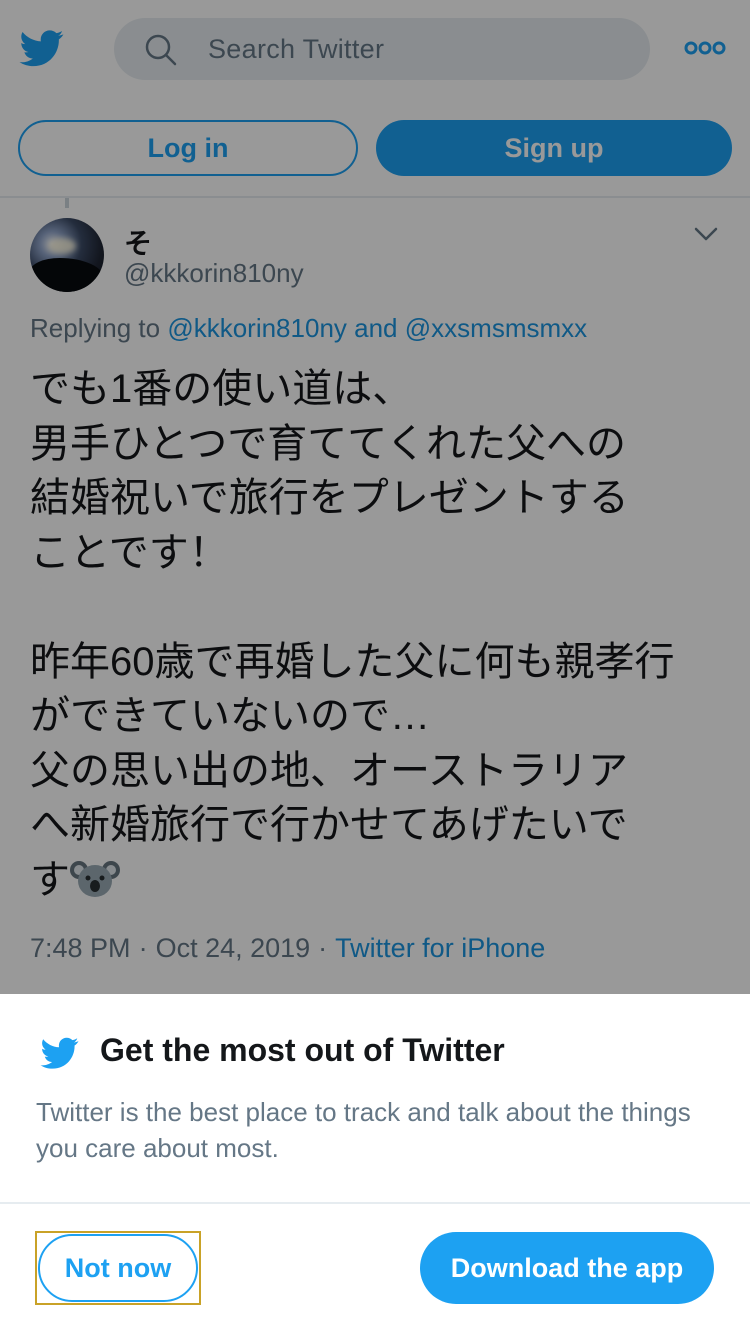  What do you see at coordinates (567, 1268) in the screenshot?
I see `download-app-button: Download the app` at bounding box center [567, 1268].